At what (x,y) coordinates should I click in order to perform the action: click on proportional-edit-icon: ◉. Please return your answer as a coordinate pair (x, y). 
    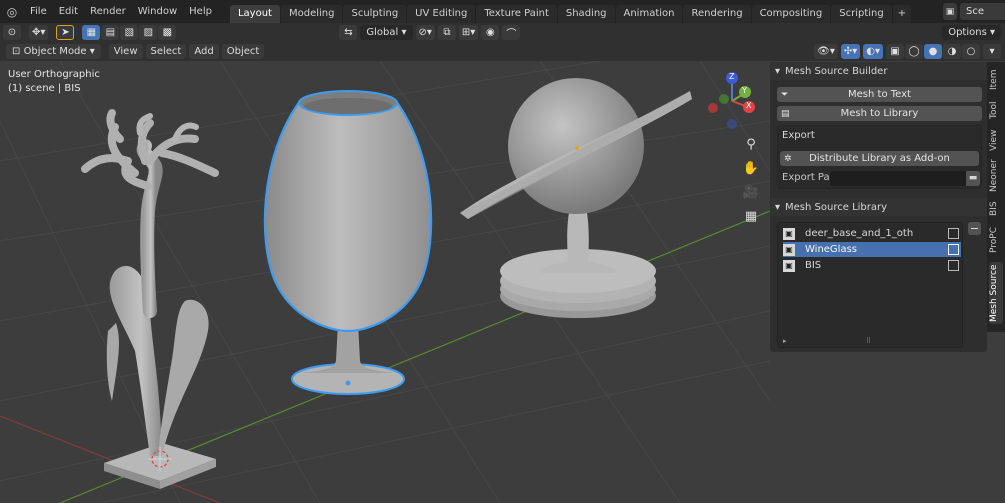
    Looking at the image, I should click on (490, 32).